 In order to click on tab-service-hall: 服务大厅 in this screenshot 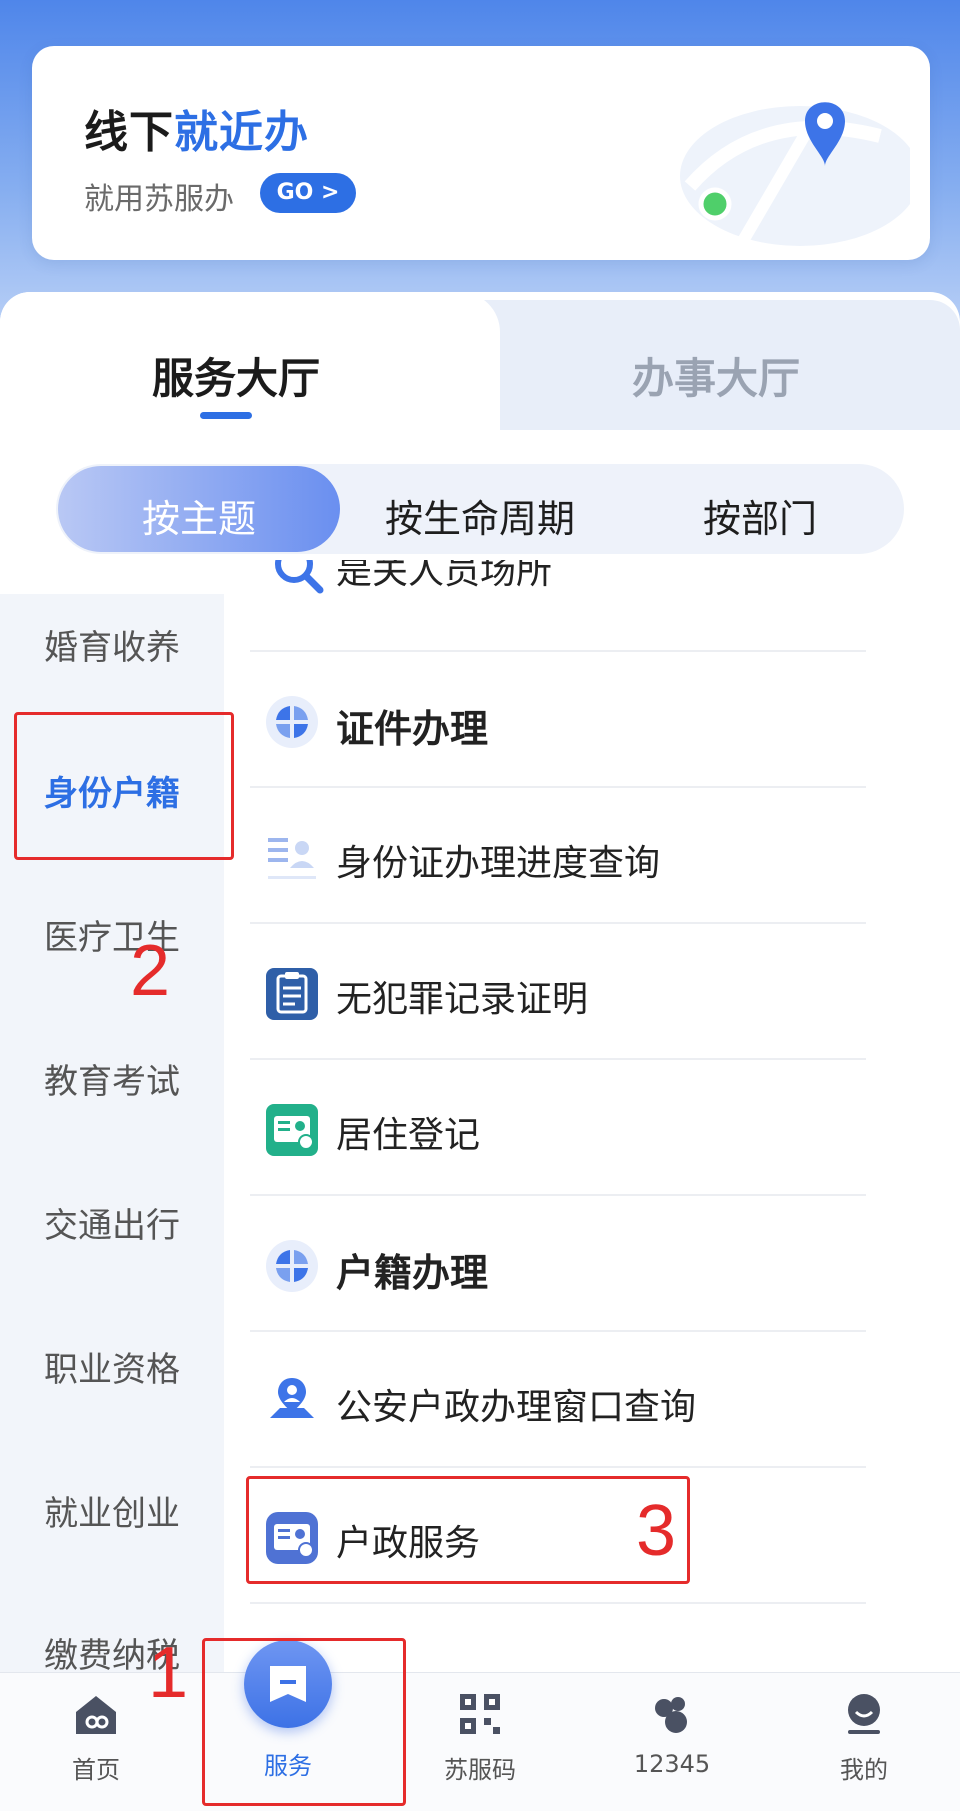, I will do `click(236, 375)`.